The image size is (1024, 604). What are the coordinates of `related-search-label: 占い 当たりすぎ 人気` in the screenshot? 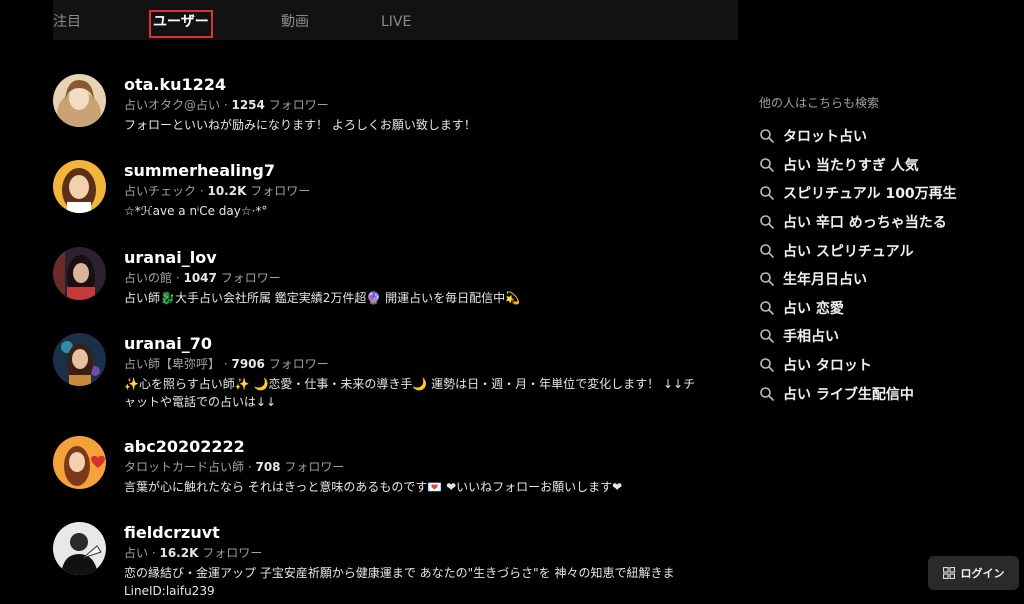 It's located at (851, 165).